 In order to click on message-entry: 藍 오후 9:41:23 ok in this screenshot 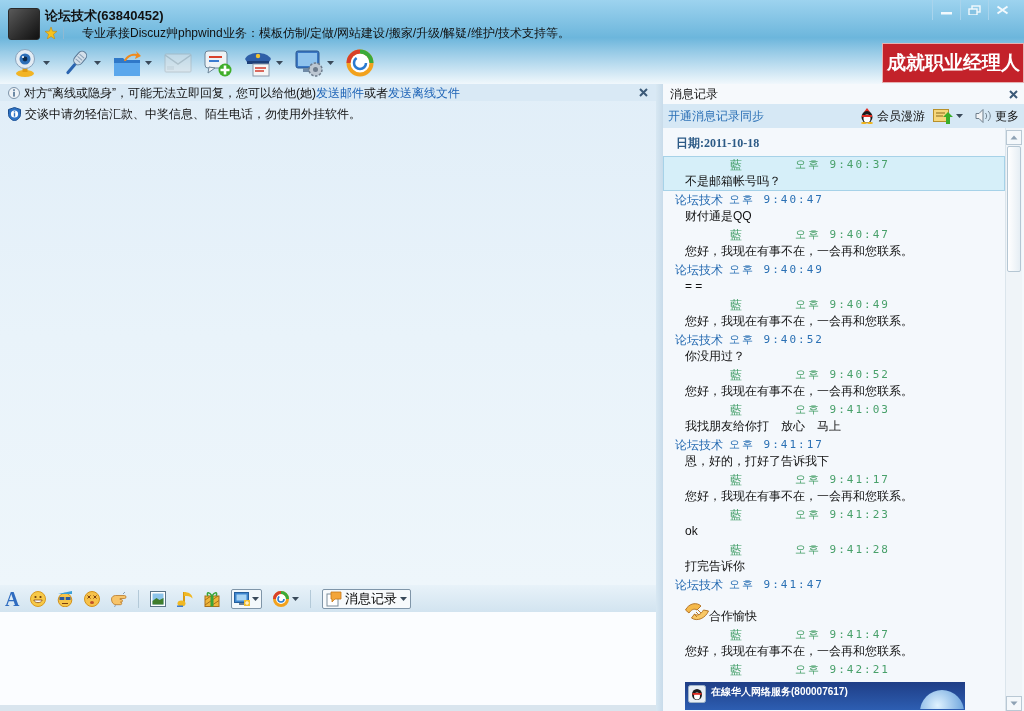, I will do `click(834, 523)`.